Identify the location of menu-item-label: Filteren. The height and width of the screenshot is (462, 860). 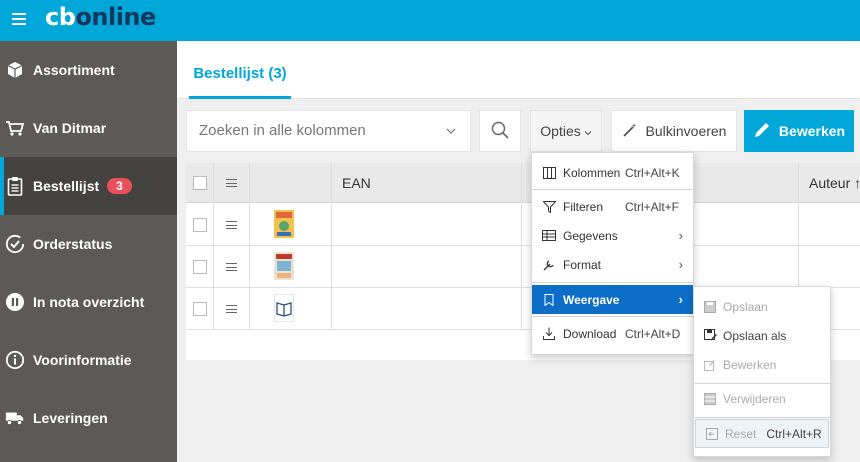
(583, 206).